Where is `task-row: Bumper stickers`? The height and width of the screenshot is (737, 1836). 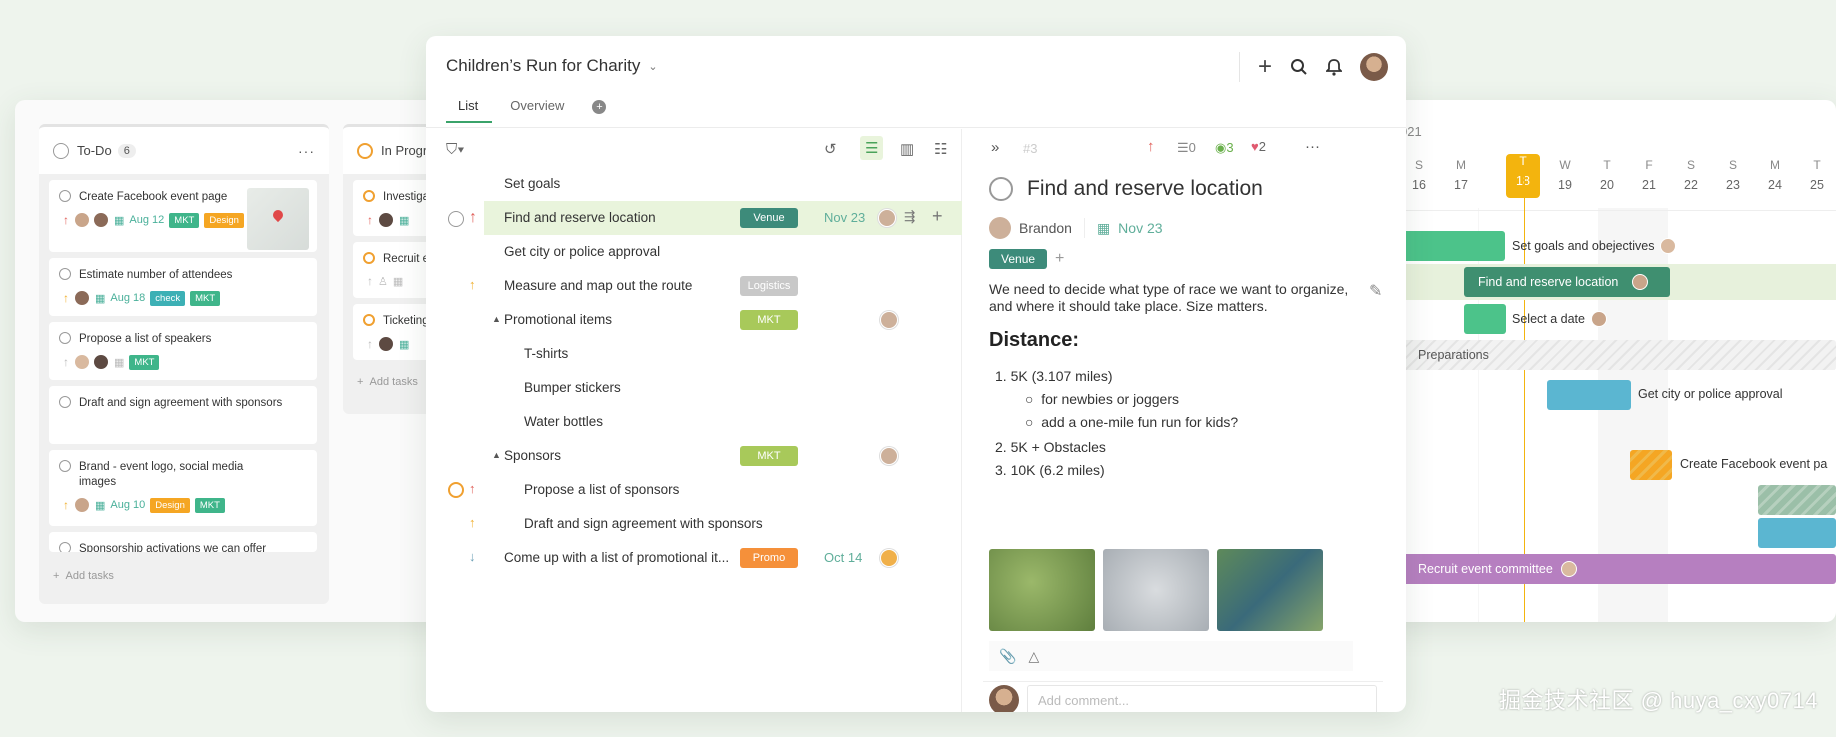
task-row: Bumper stickers is located at coordinates (694, 388).